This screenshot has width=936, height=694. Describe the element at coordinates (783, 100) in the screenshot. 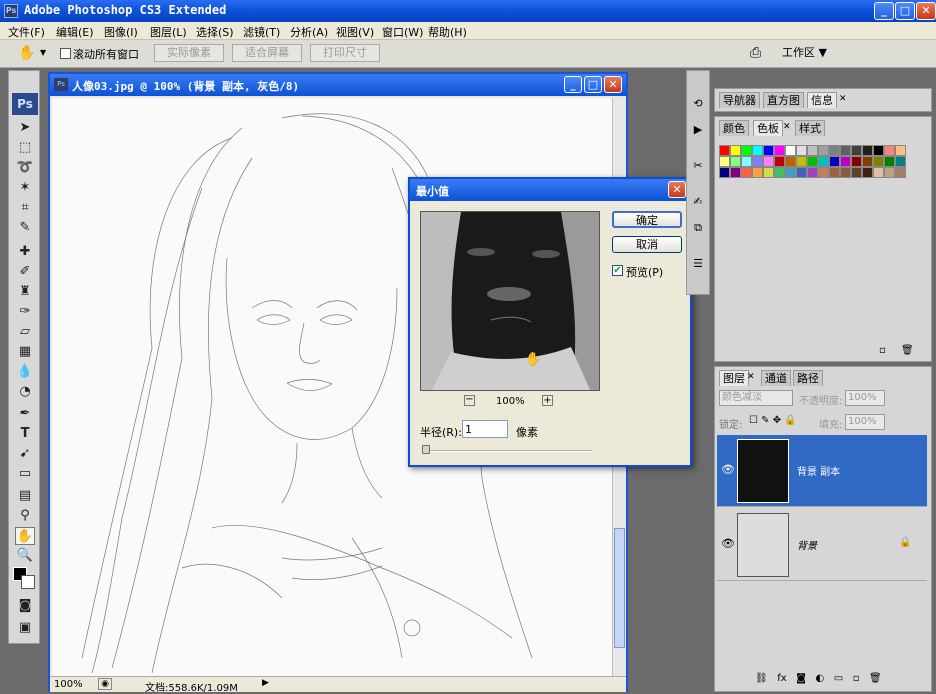

I see `tab-histogram: 直方图` at that location.